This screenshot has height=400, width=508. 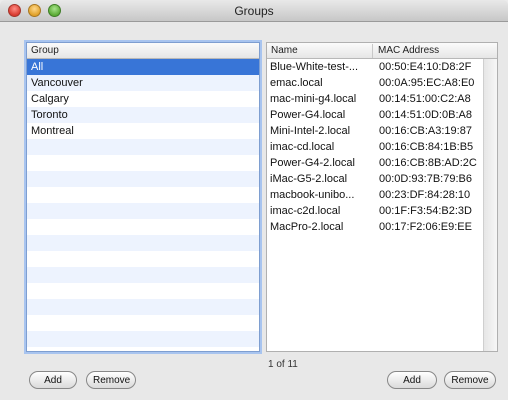 I want to click on selection-count: 1 of 11, so click(x=283, y=364).